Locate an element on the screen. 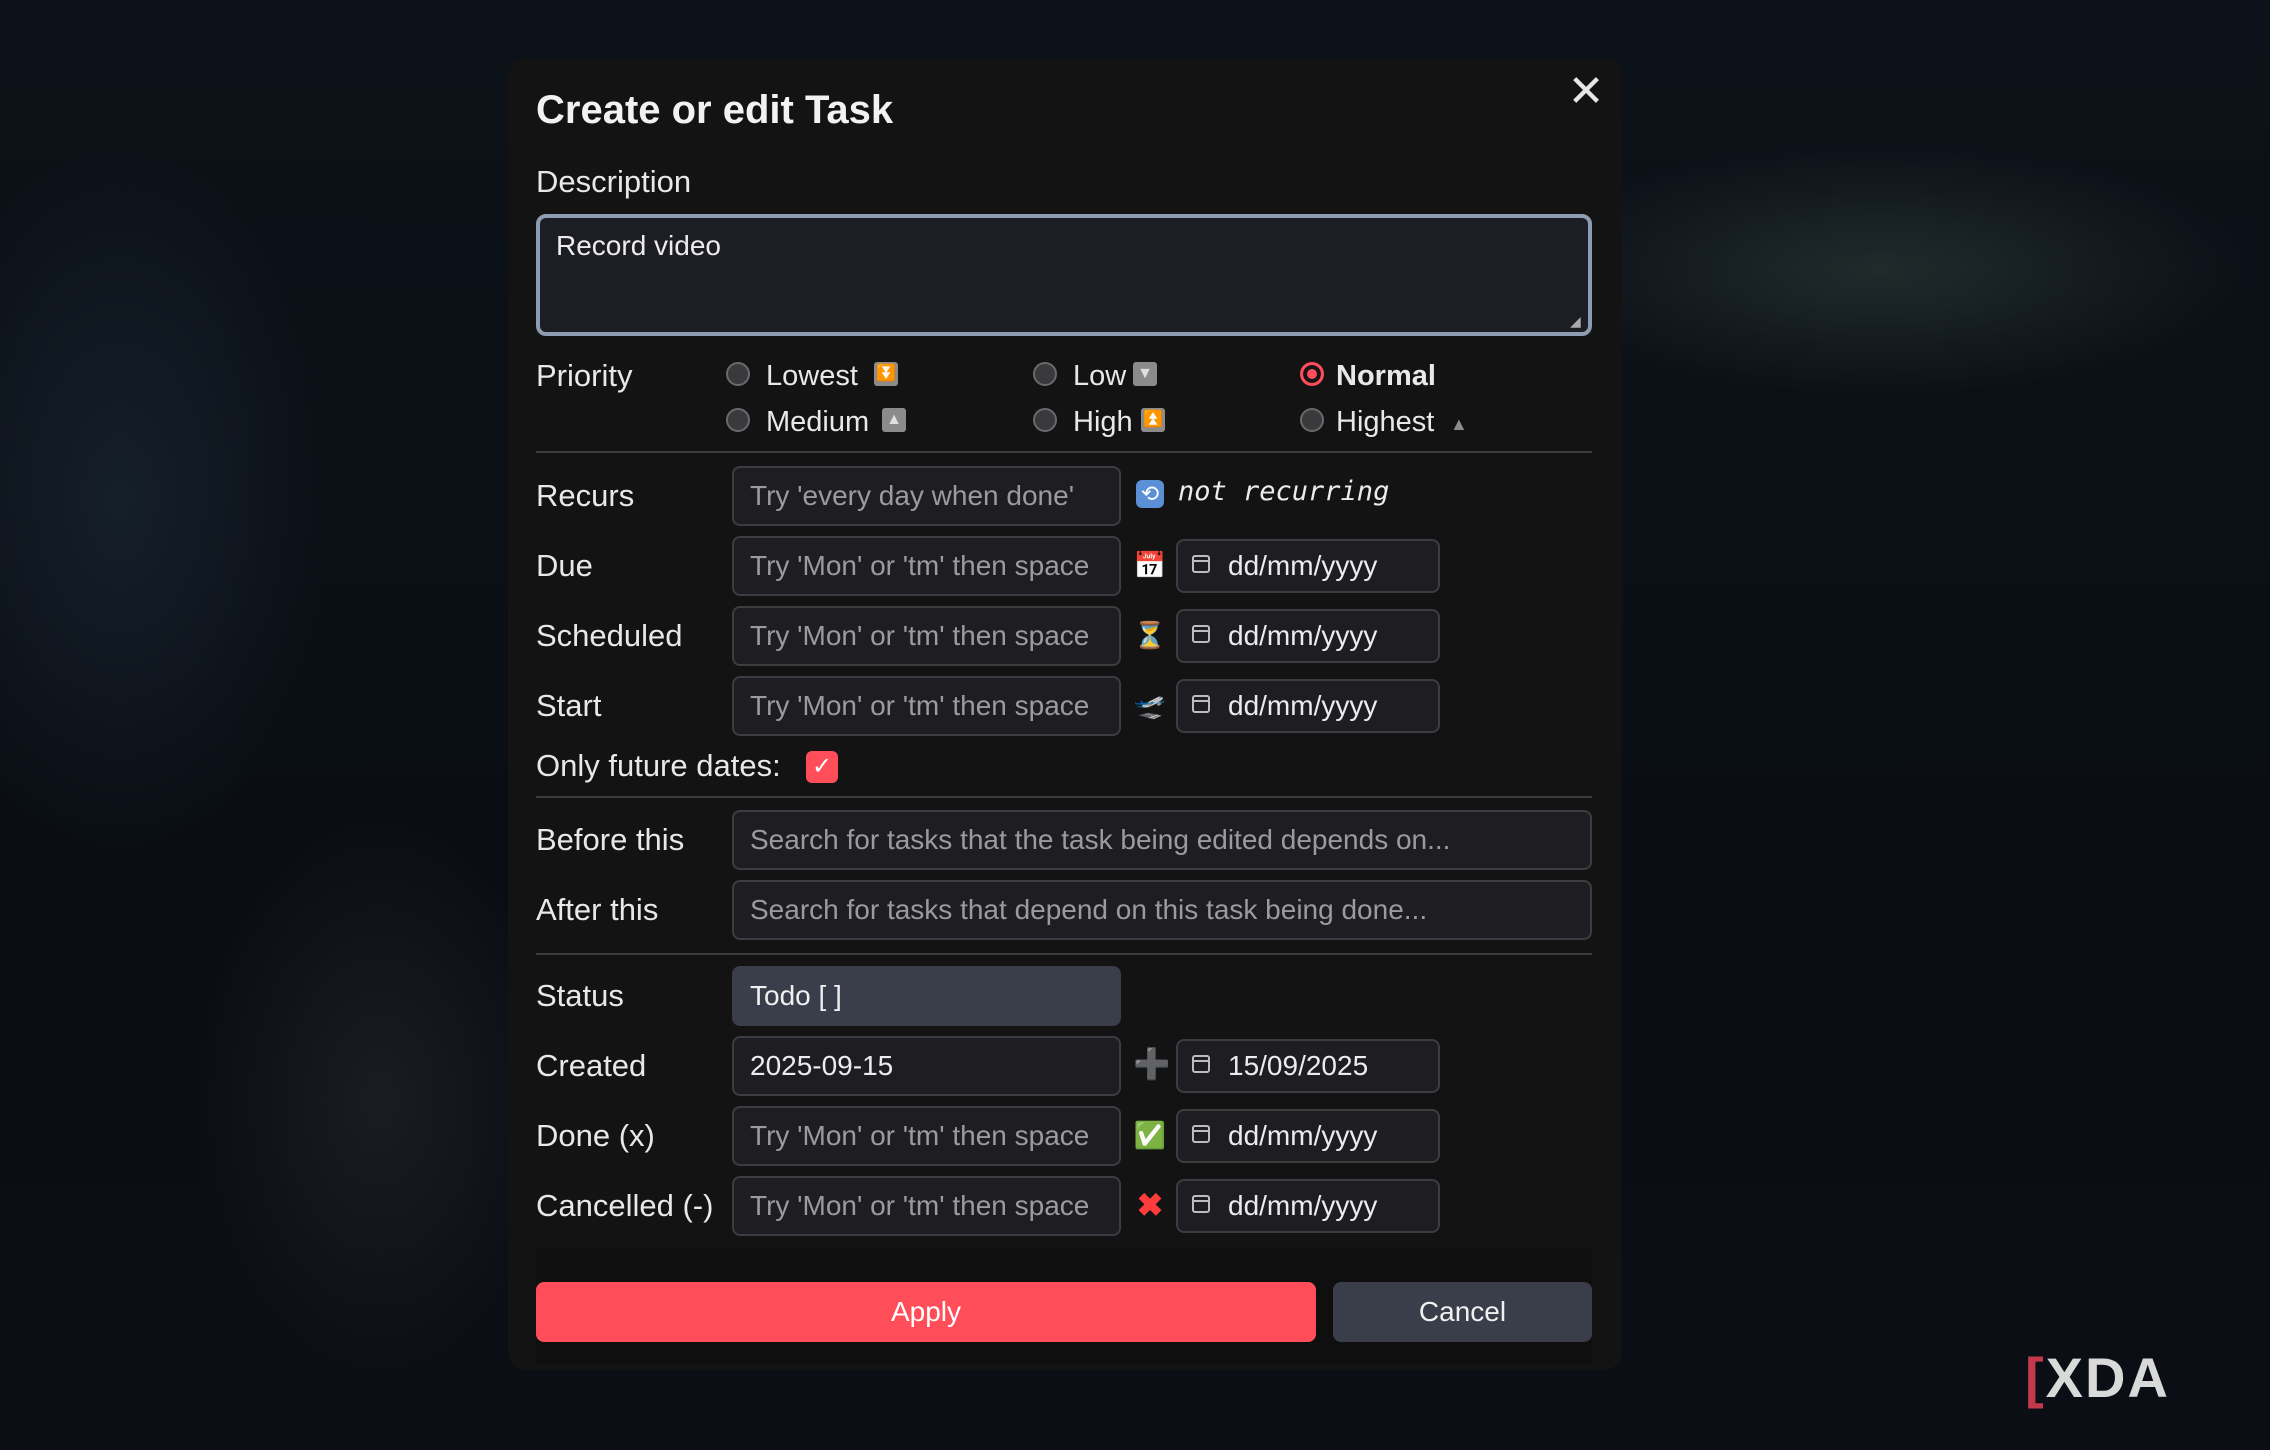 The height and width of the screenshot is (1450, 2270). created-label: Created is located at coordinates (591, 1065).